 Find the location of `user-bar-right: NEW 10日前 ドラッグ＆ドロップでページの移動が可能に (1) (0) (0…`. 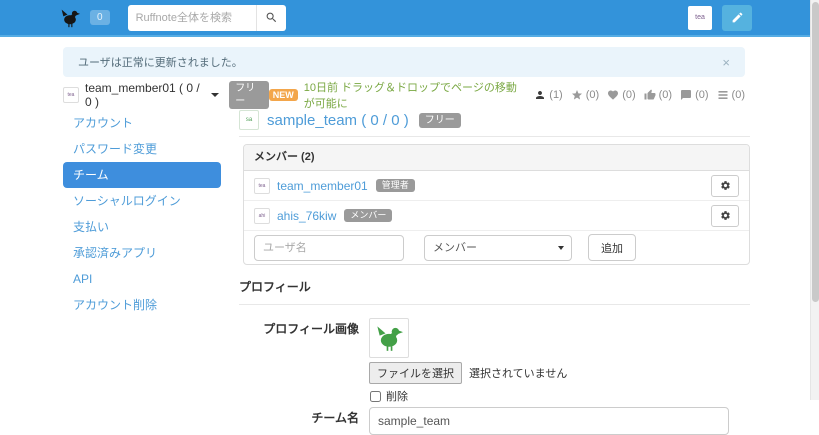

user-bar-right: NEW 10日前 ドラッグ＆ドロップでページの移動が可能に (1) (0) (0… is located at coordinates (506, 95).